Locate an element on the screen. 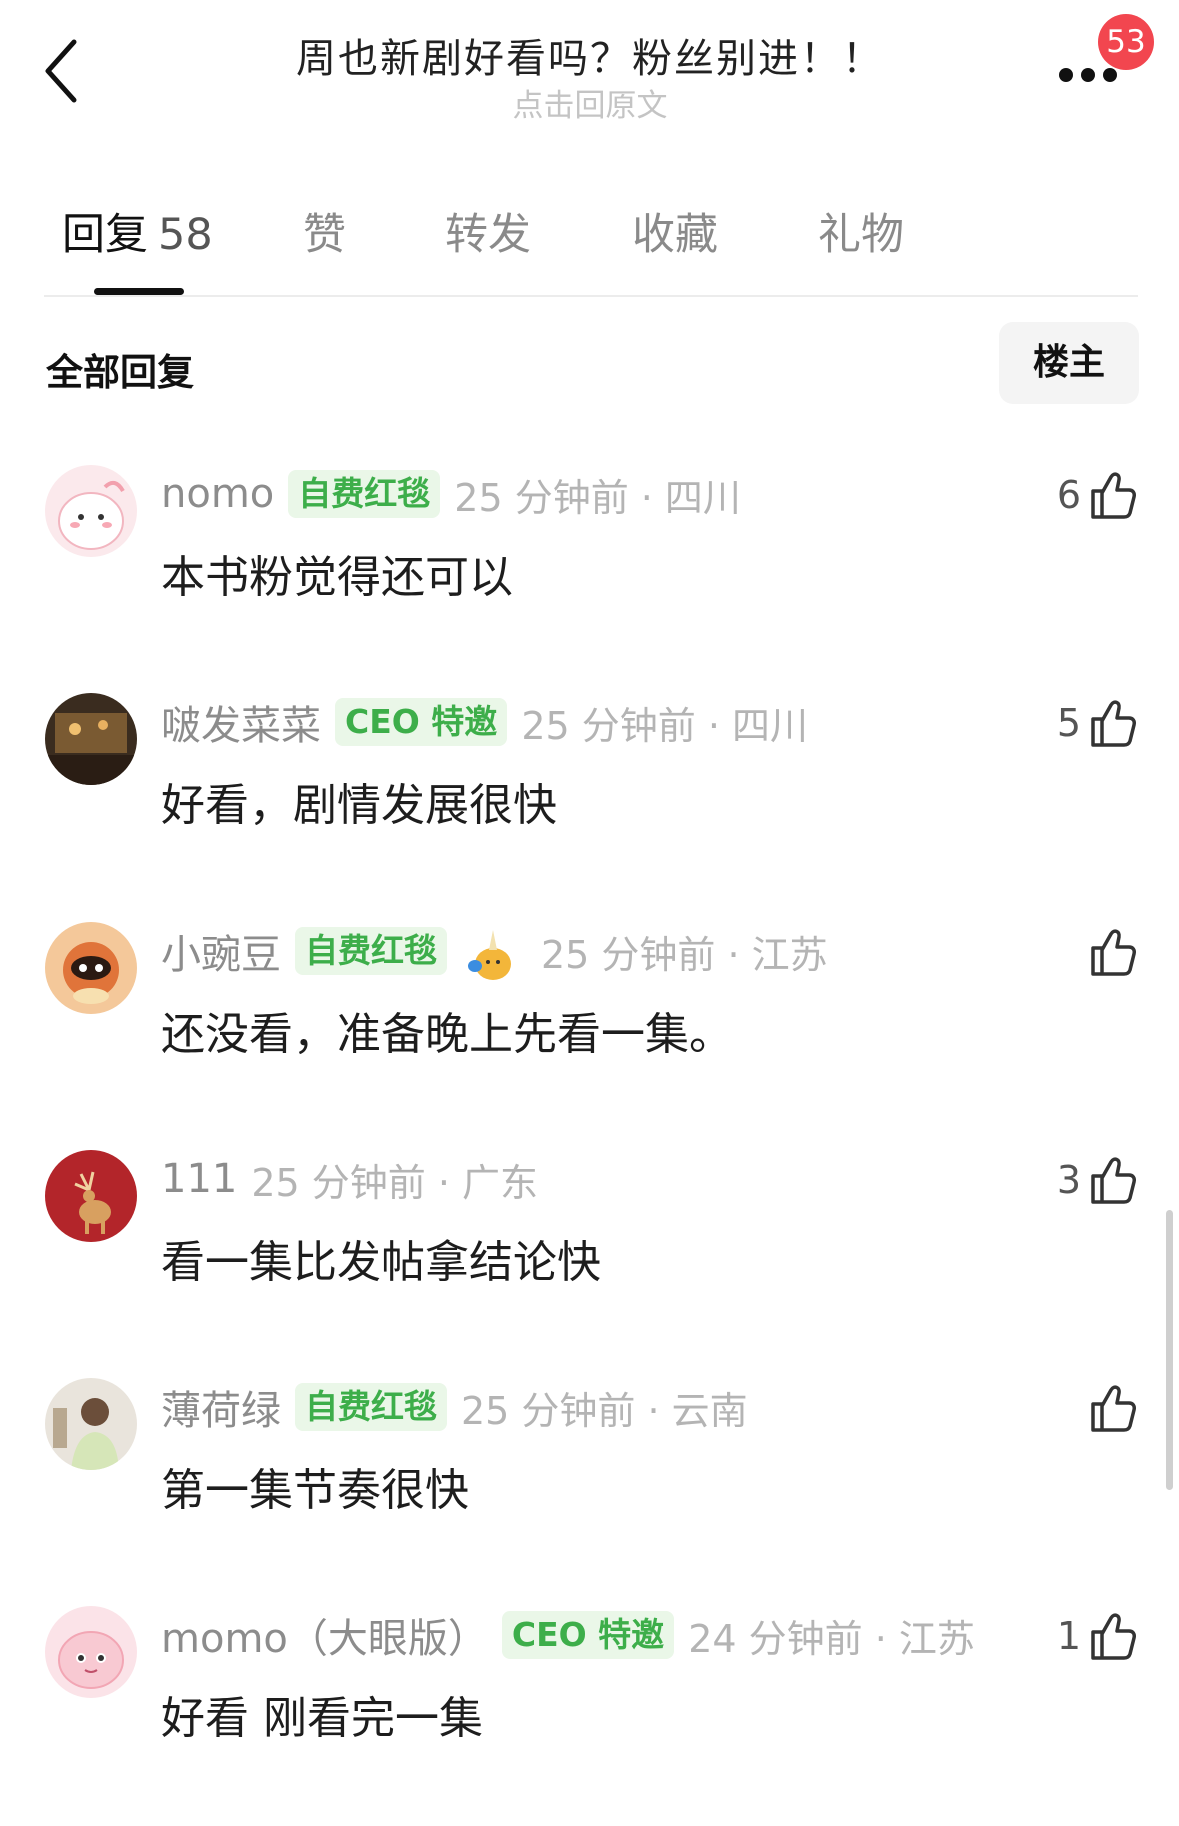  tab-likes: 赞 is located at coordinates (324, 231).